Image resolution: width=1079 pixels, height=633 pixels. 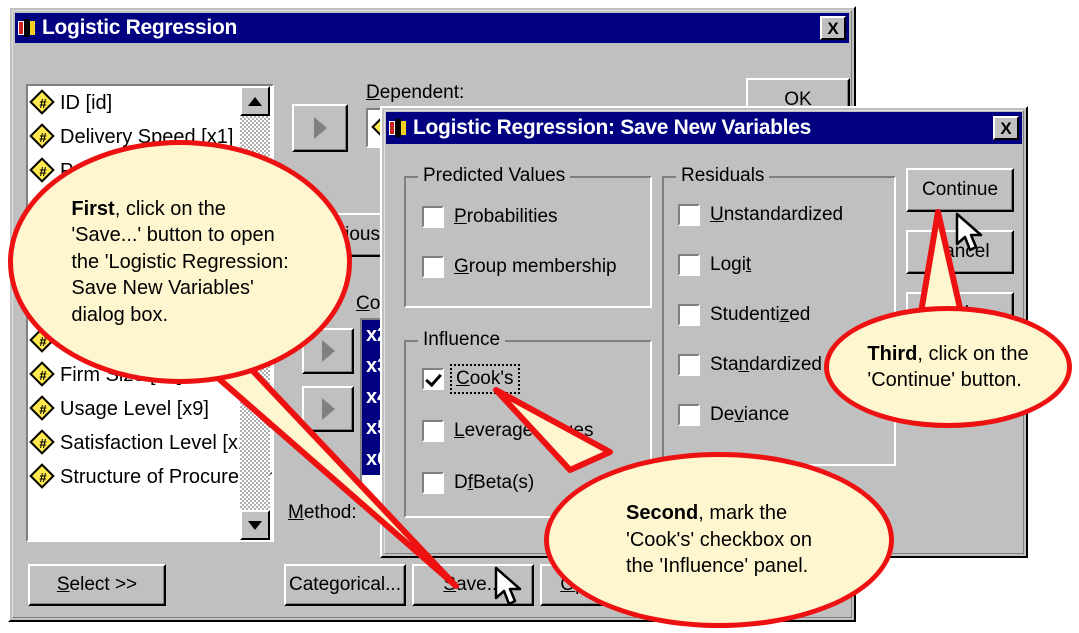 I want to click on list-item-label: Usage Level [x9], so click(x=134, y=408).